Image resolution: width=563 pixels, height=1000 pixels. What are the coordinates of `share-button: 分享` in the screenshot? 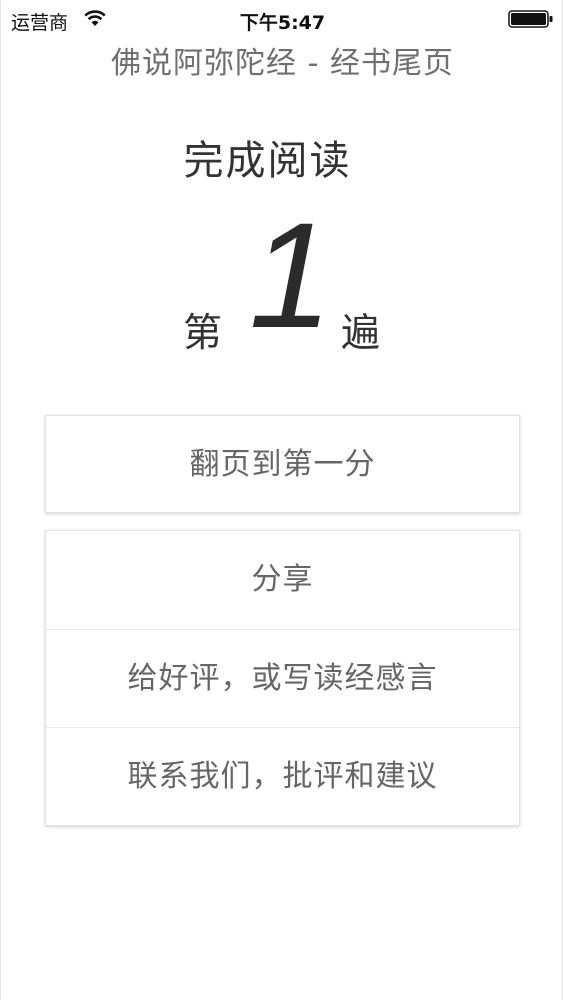 It's located at (282, 580).